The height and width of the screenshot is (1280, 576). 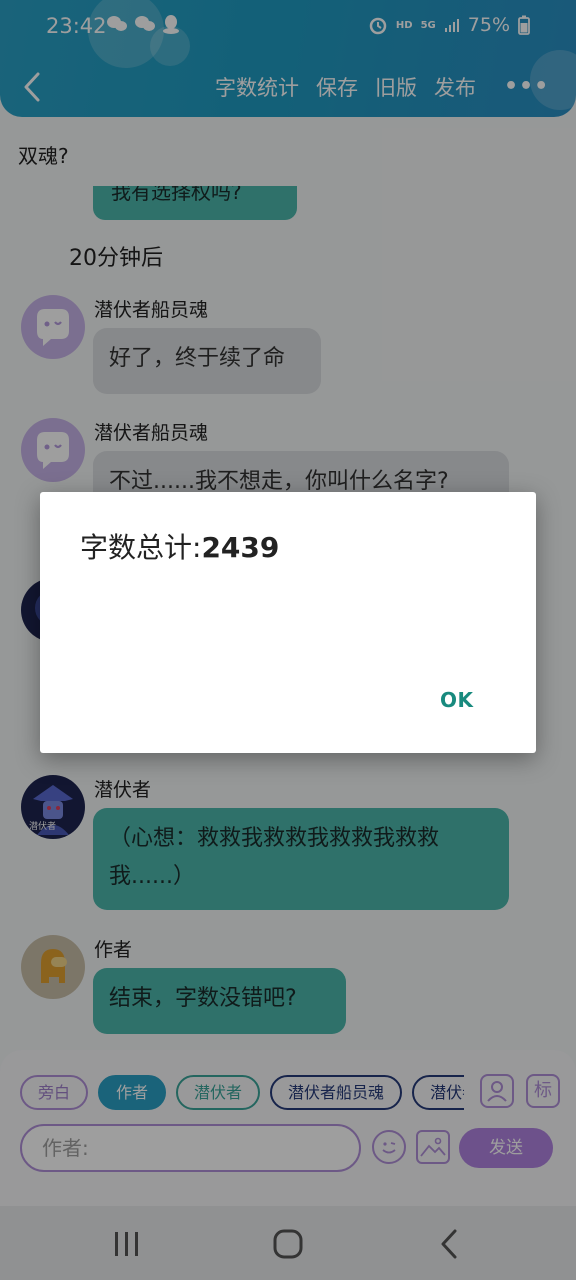 What do you see at coordinates (240, 547) in the screenshot?
I see `word-count-value: 2439` at bounding box center [240, 547].